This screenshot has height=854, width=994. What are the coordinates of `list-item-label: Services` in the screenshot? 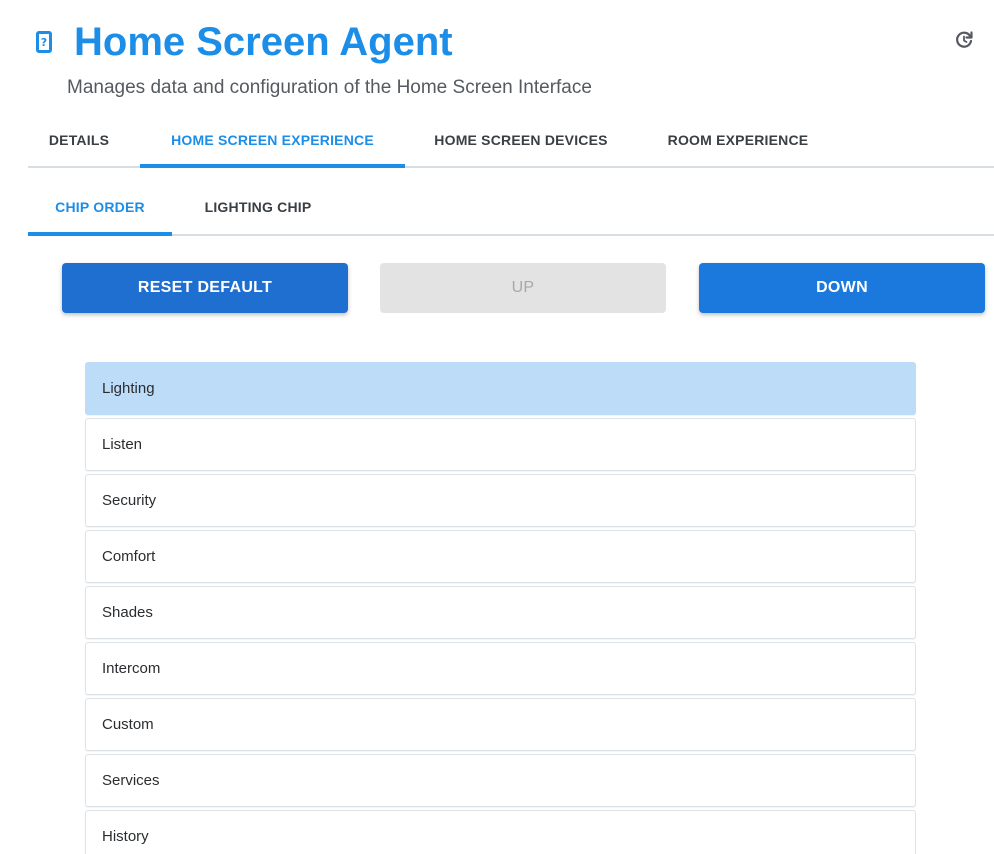 It's located at (131, 780).